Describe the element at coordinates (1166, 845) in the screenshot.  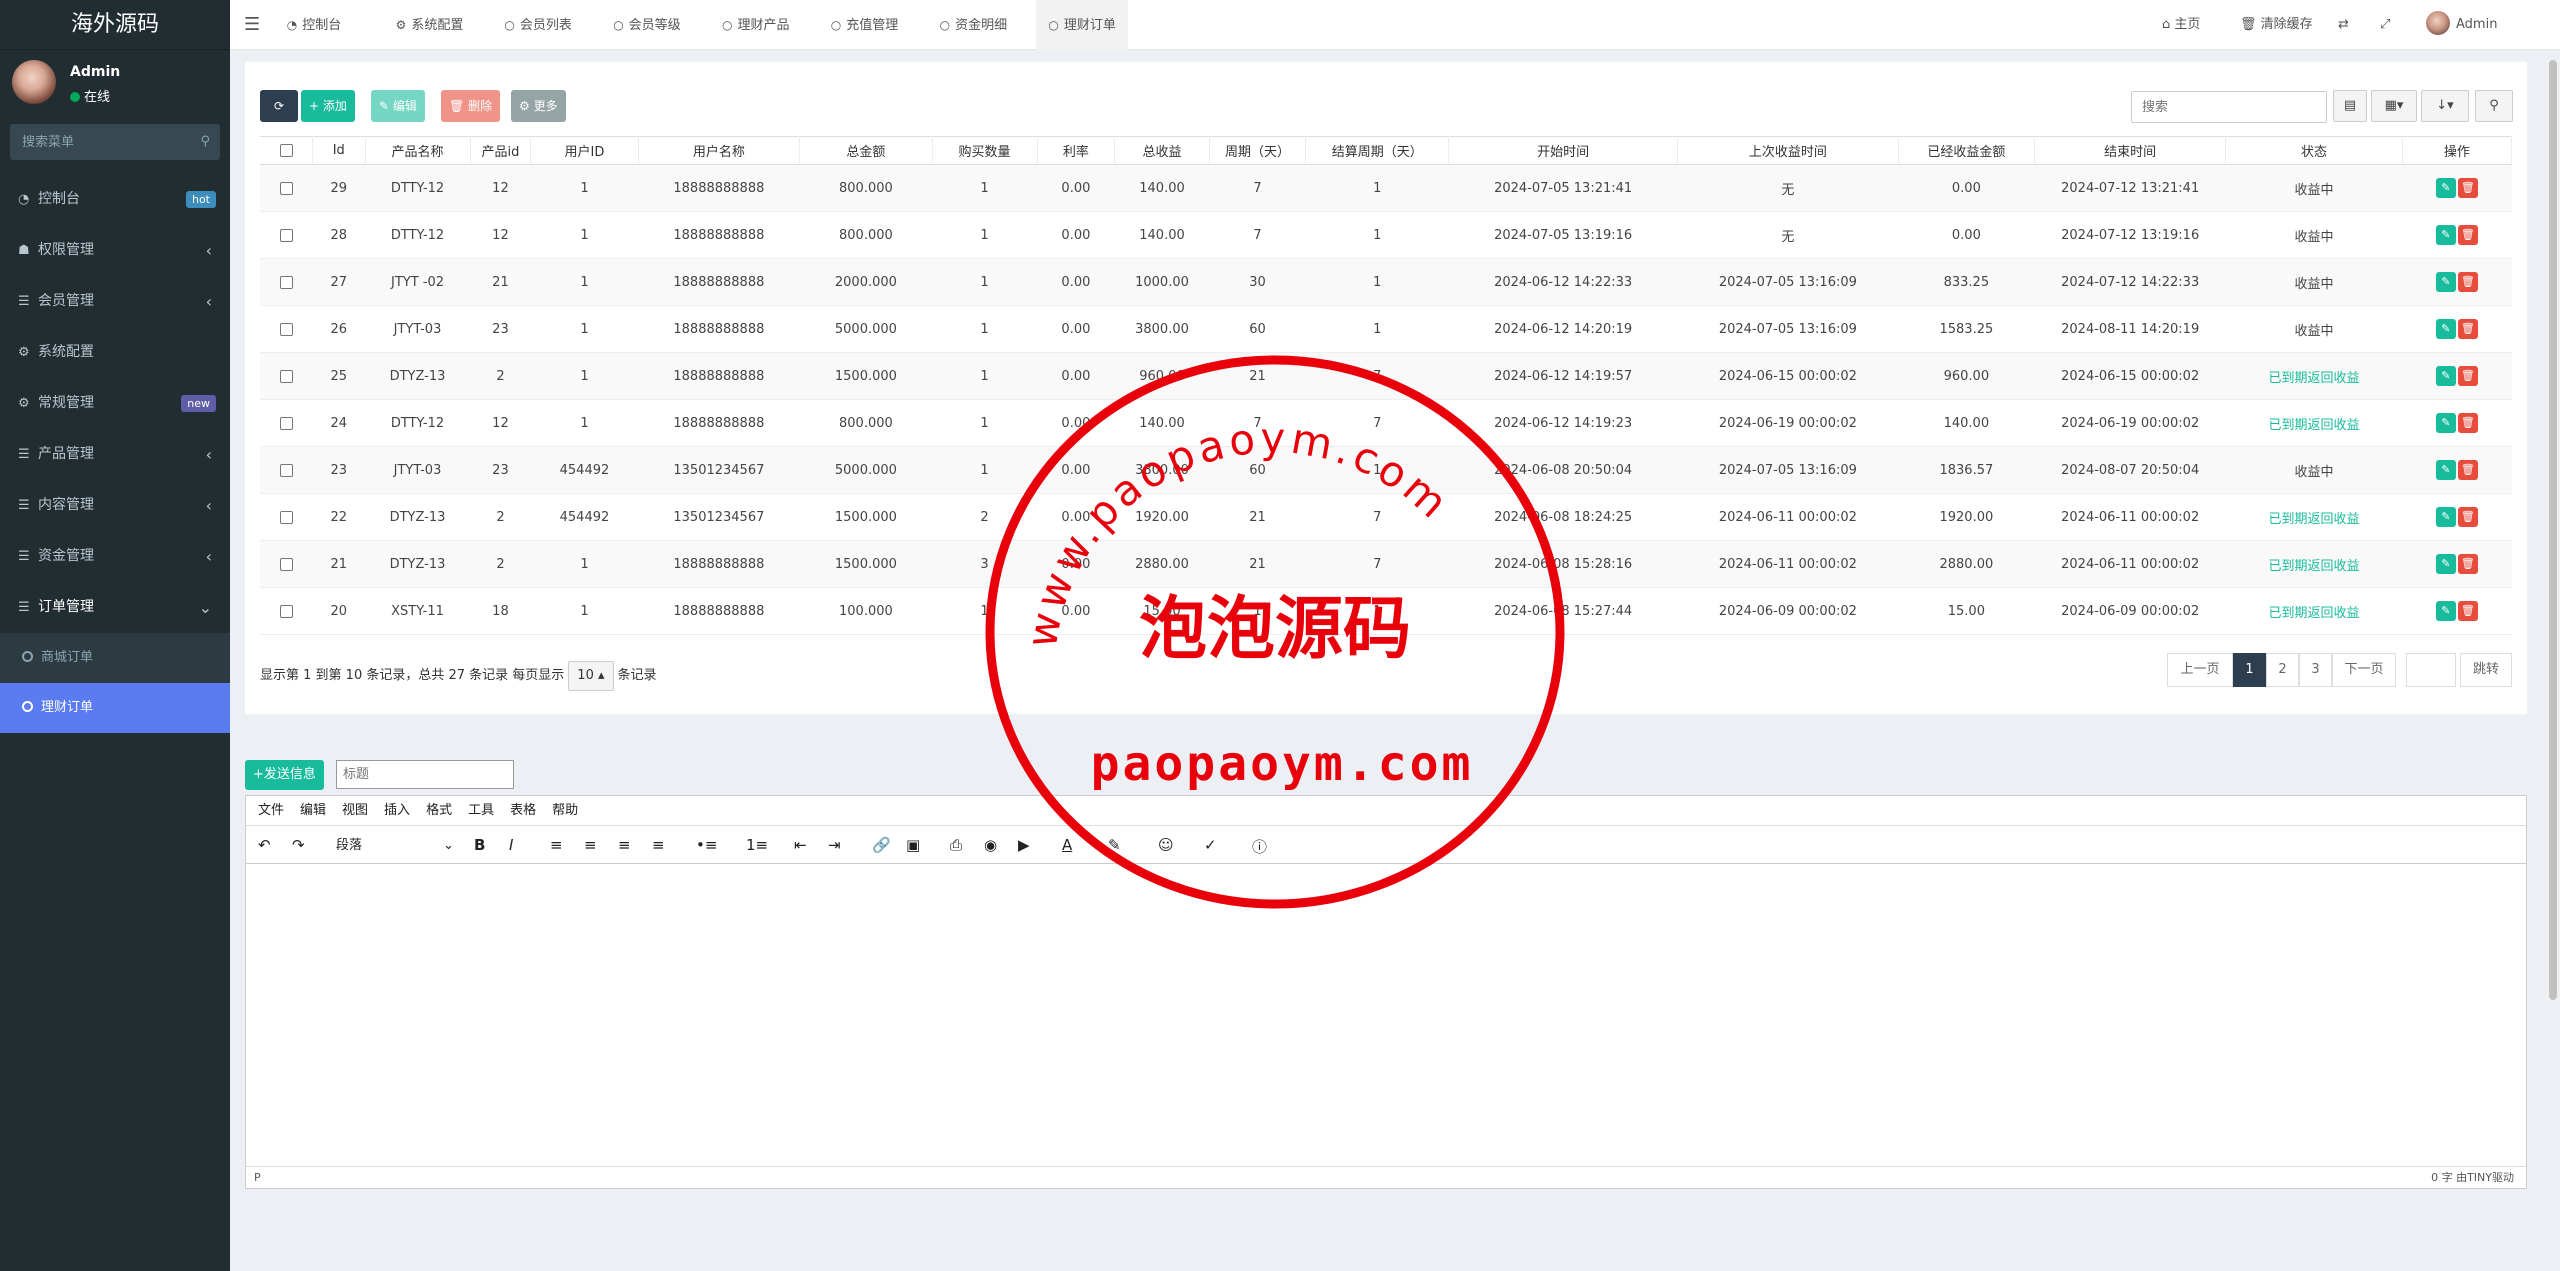
I see `emoji-icon: ☺` at that location.